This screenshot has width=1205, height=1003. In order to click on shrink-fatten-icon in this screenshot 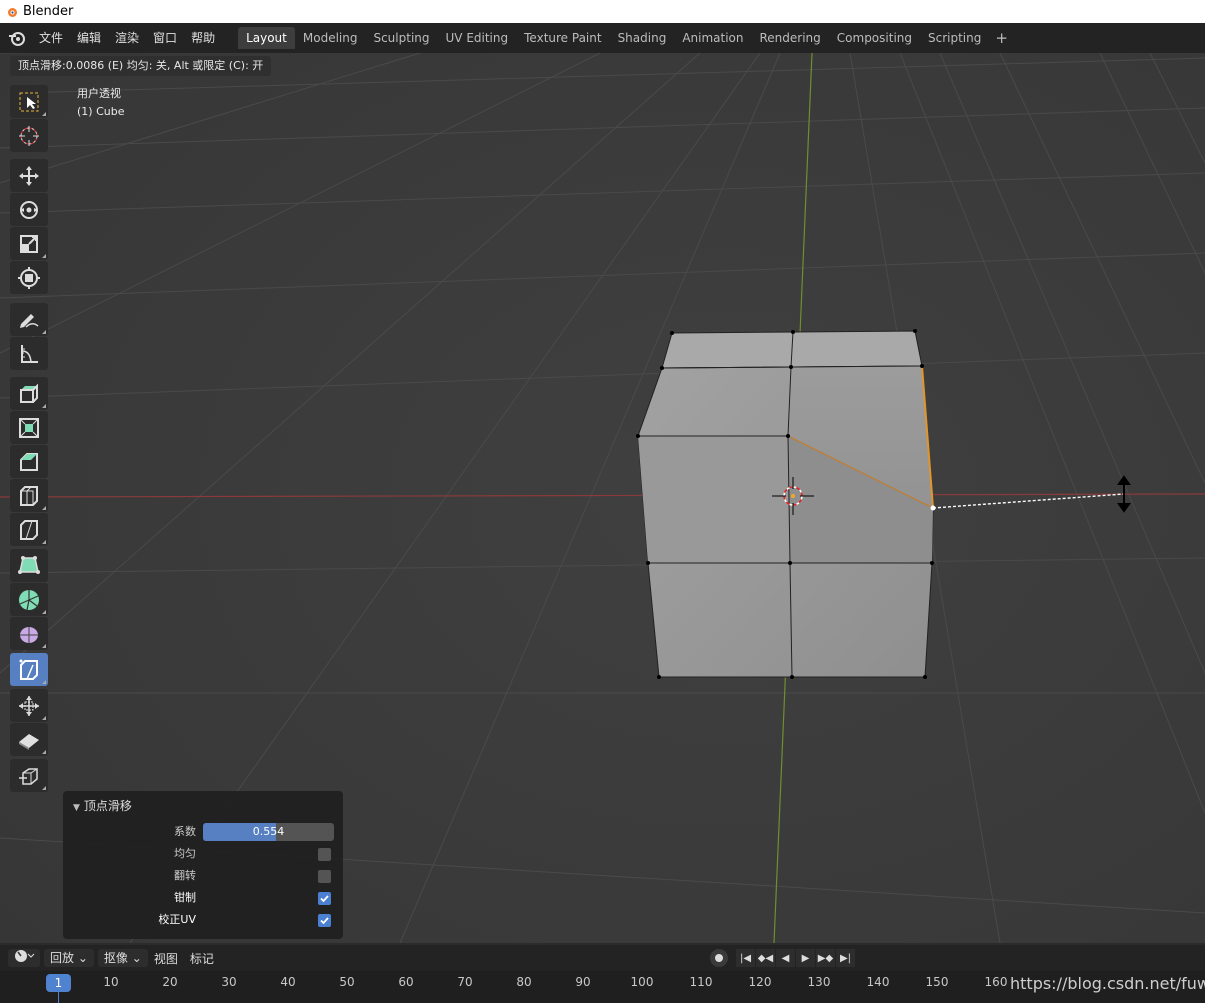, I will do `click(29, 705)`.